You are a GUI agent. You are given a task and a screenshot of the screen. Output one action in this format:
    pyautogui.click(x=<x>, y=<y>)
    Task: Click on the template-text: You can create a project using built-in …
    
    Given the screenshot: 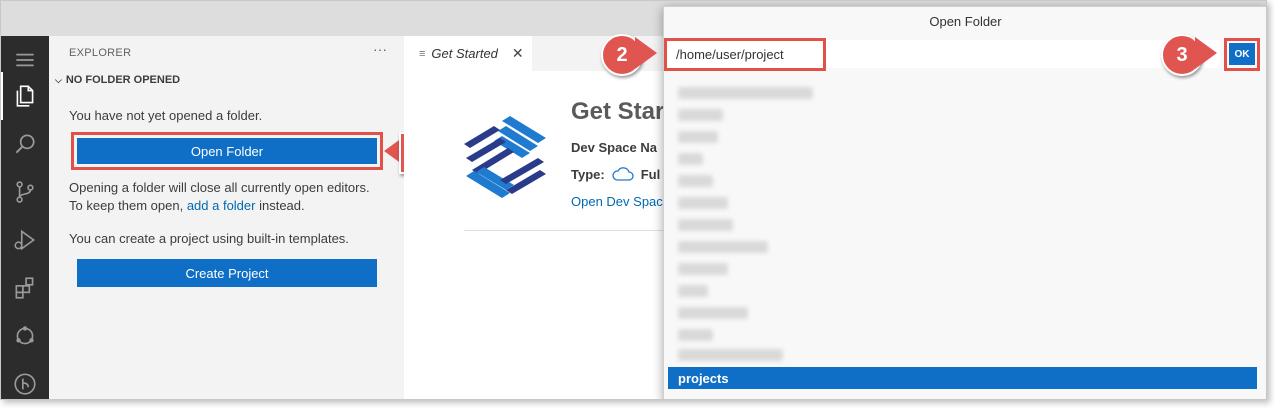 What is the action you would take?
    pyautogui.click(x=209, y=238)
    